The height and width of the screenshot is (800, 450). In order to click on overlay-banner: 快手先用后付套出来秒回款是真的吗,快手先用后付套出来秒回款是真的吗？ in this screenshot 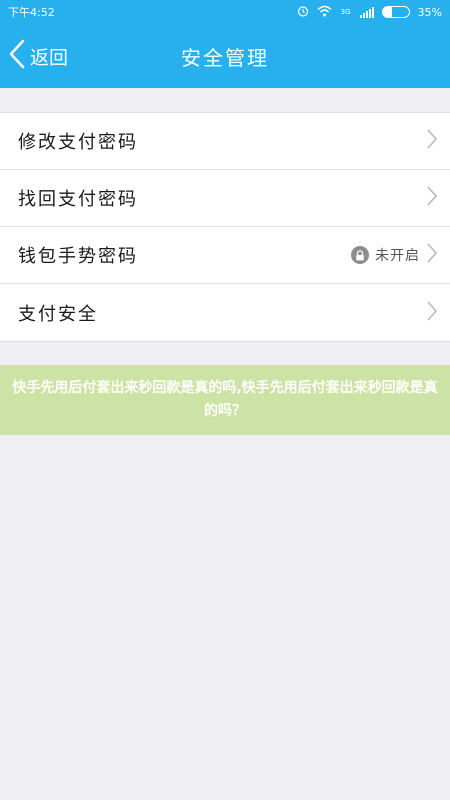, I will do `click(225, 400)`.